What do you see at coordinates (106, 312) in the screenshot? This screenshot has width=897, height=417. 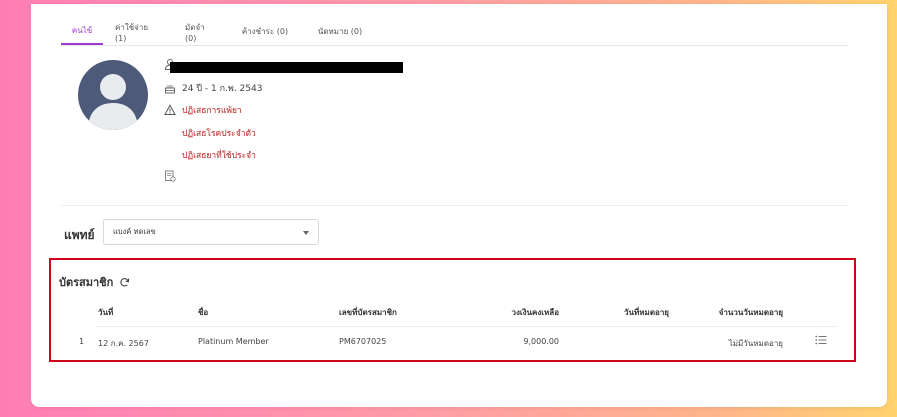 I see `column-header-date: วันที่` at bounding box center [106, 312].